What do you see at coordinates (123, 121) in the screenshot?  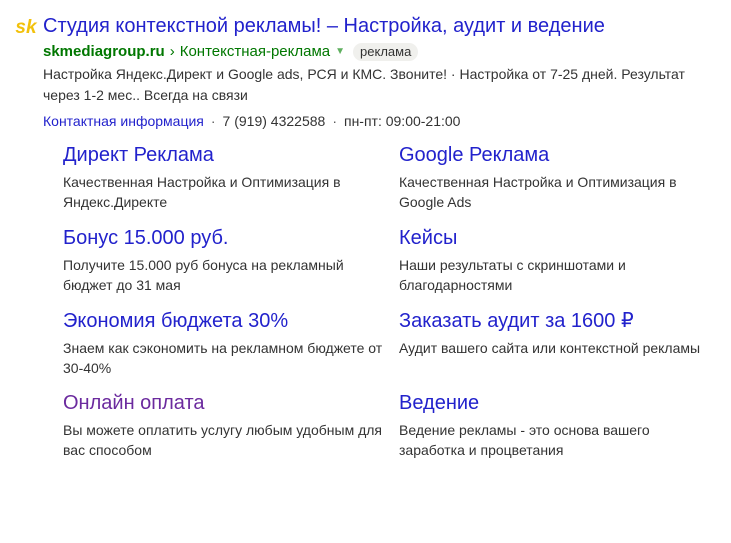 I see `contact-info-link: Контактная информация` at bounding box center [123, 121].